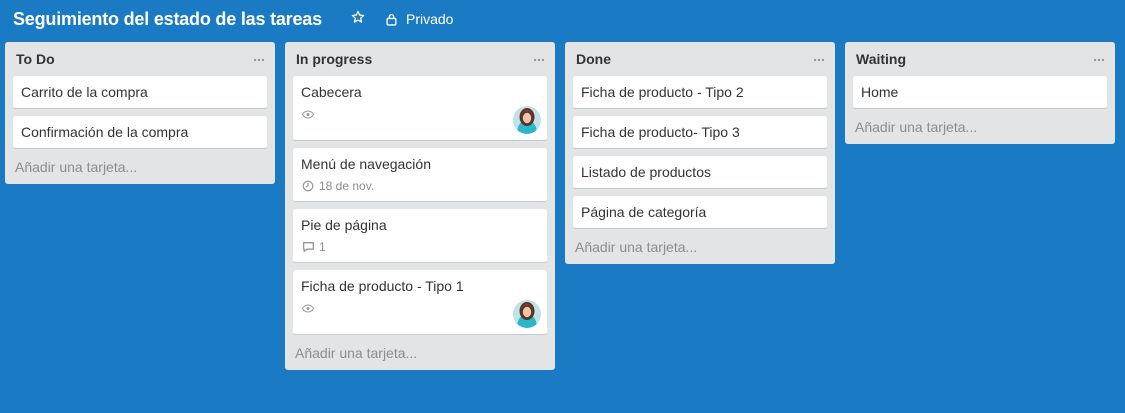 The image size is (1125, 413). I want to click on card-title: Confirmación de la compra, so click(105, 132).